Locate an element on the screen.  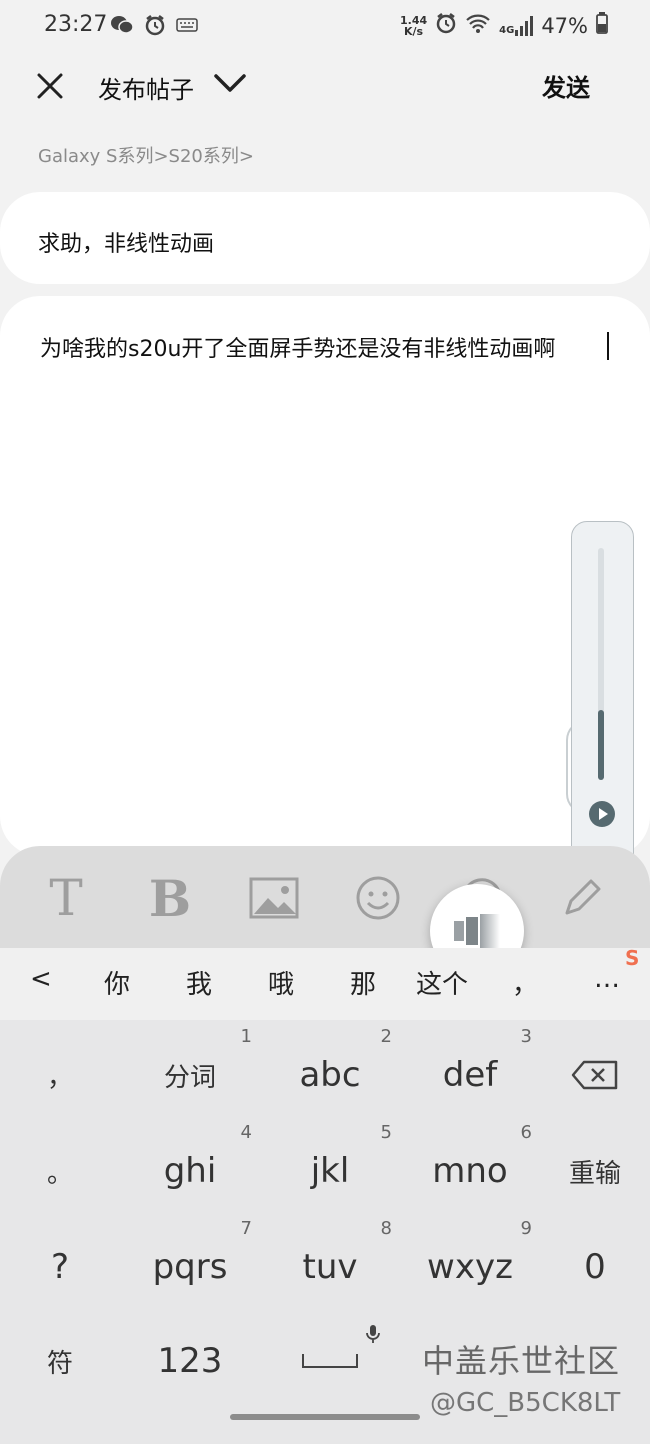
key-ghi: ghi 4 is located at coordinates (190, 1169).